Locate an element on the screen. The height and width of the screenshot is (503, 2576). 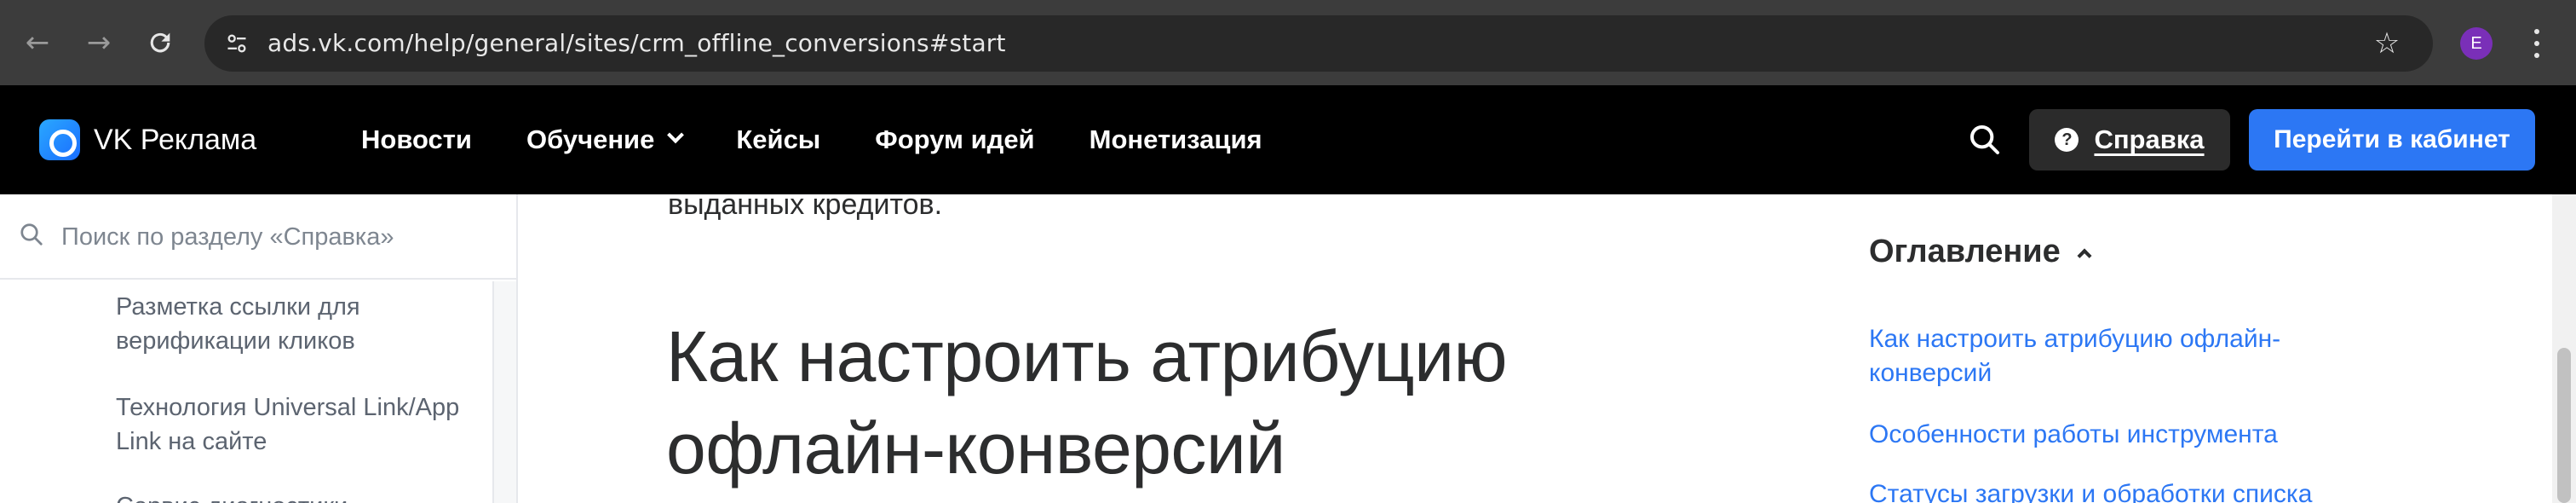
section-heading: Как настроить атрибуцию офлайн-конверсий is located at coordinates (1087, 402).